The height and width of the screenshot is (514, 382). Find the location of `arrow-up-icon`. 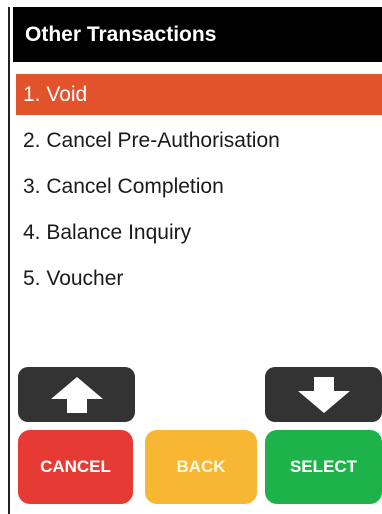

arrow-up-icon is located at coordinates (76, 394).